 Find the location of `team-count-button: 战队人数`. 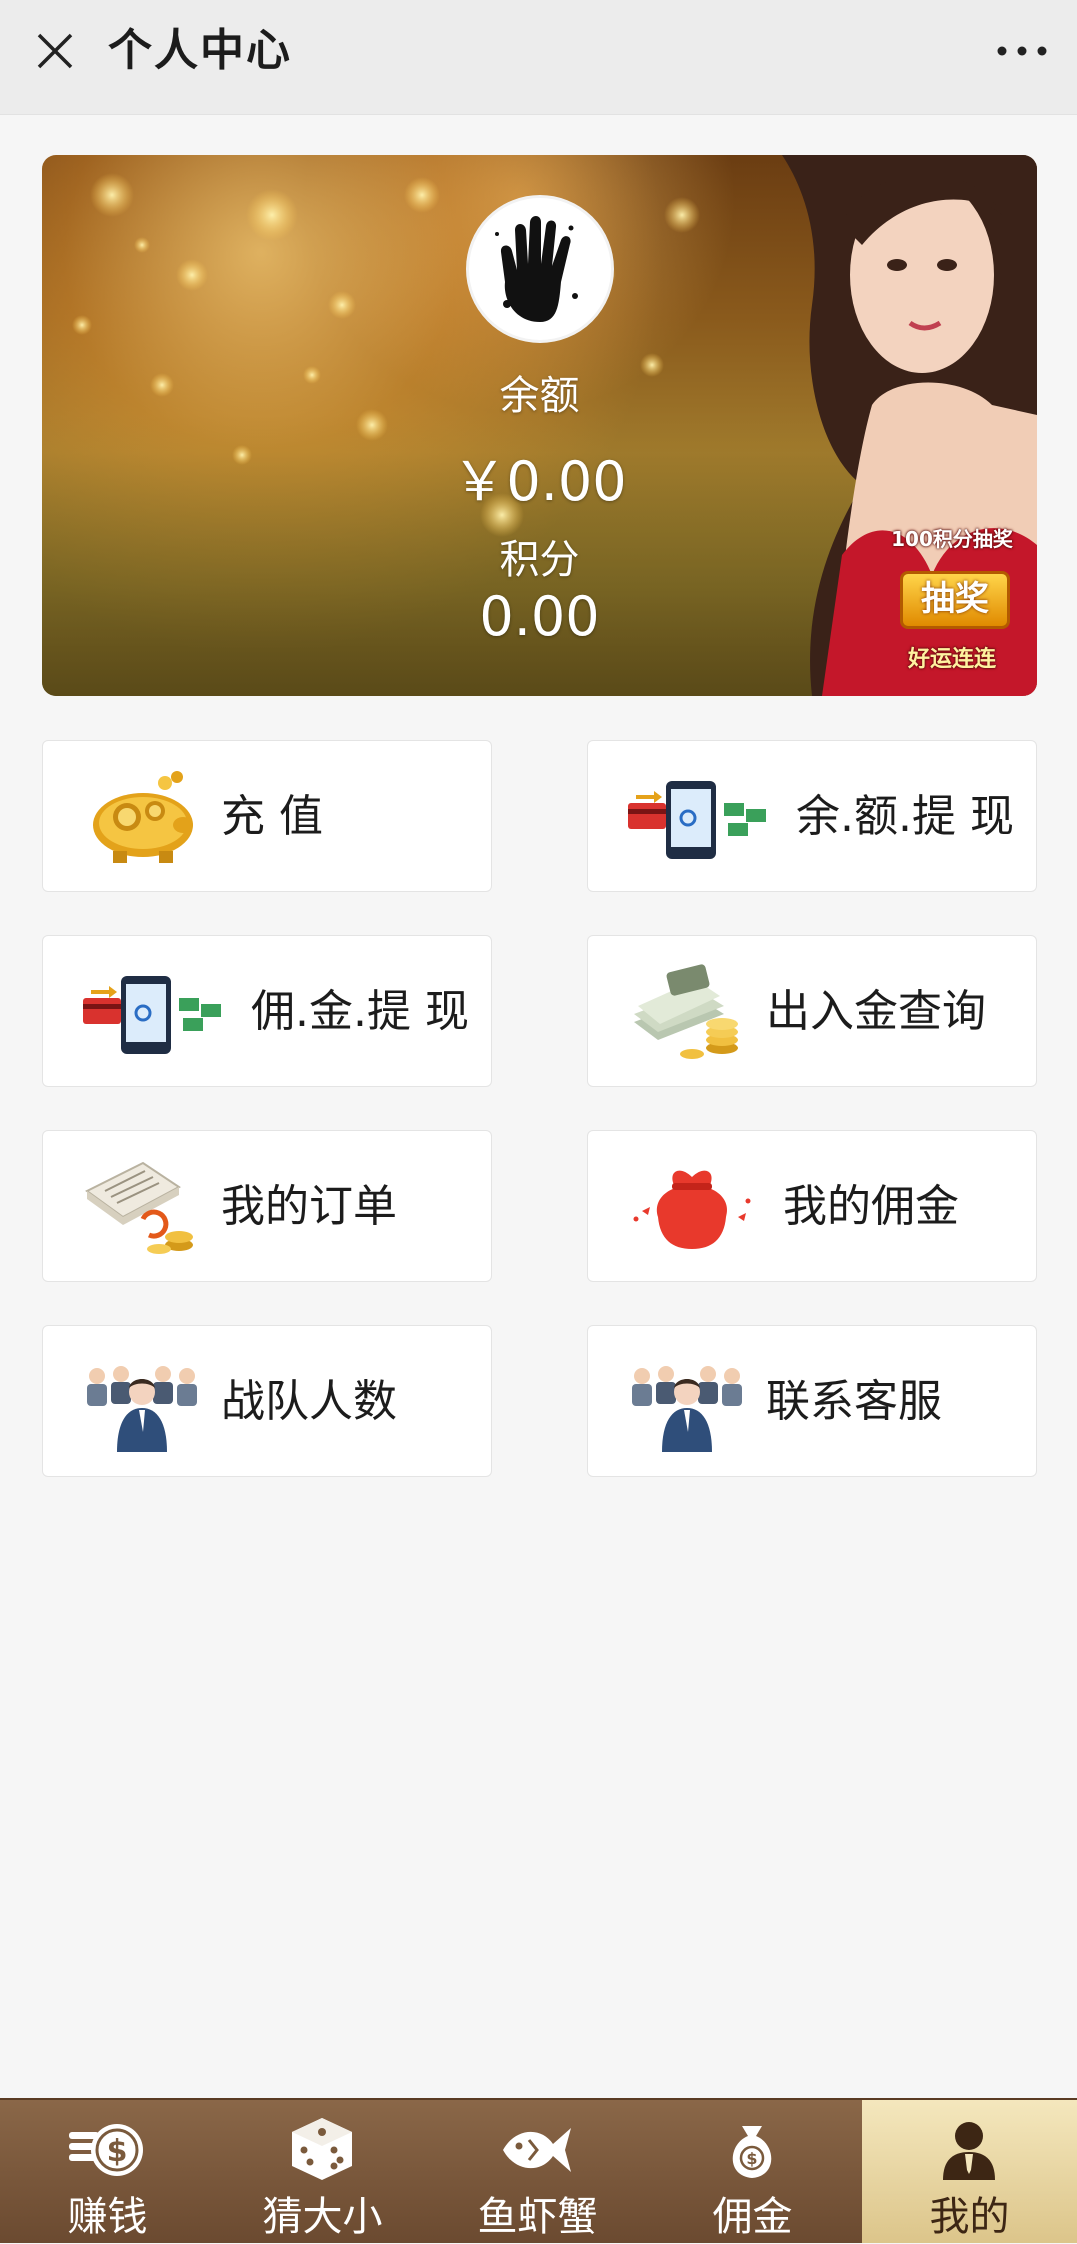

team-count-button: 战队人数 is located at coordinates (267, 1401).